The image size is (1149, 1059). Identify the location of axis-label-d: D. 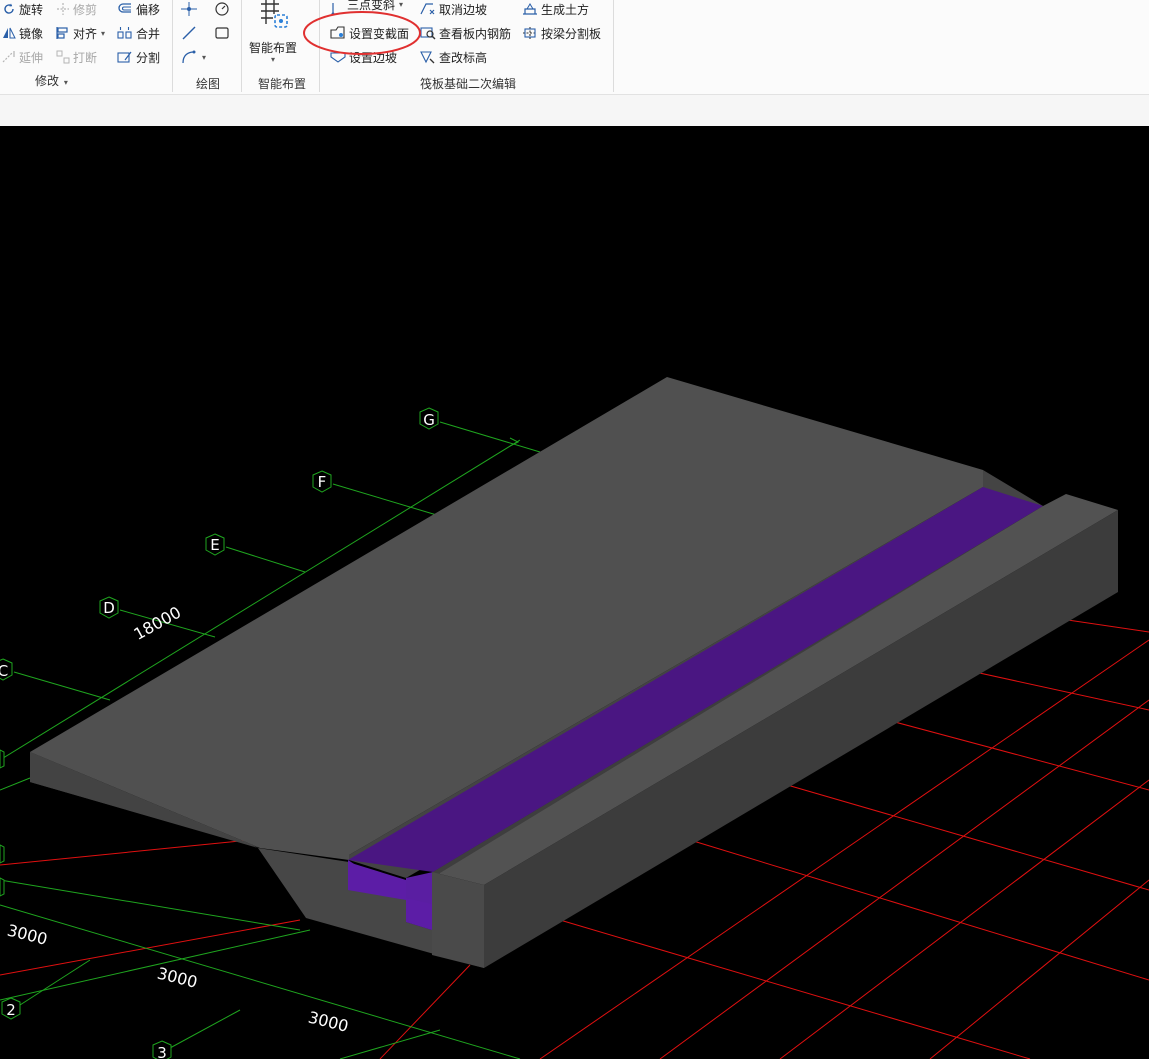
(109, 608).